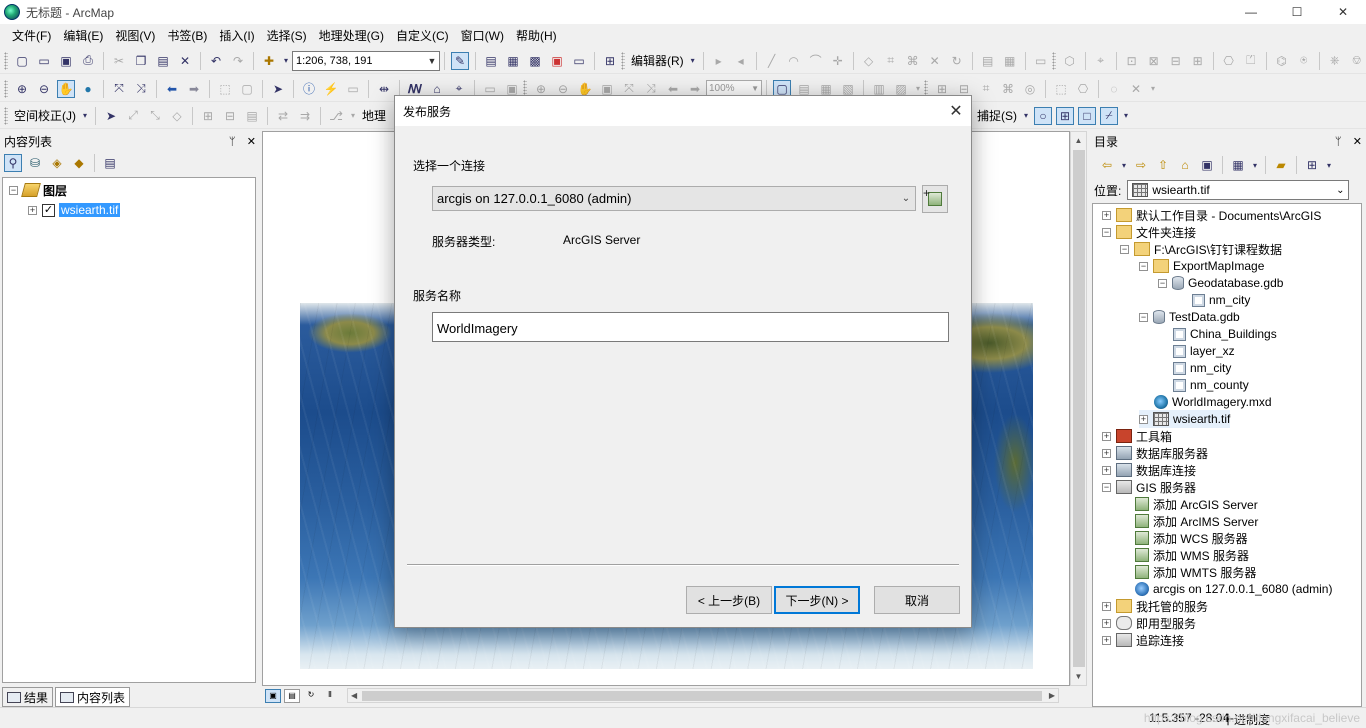  Describe the element at coordinates (1124, 165) in the screenshot. I see `back-dropdown-icon: ▾` at that location.